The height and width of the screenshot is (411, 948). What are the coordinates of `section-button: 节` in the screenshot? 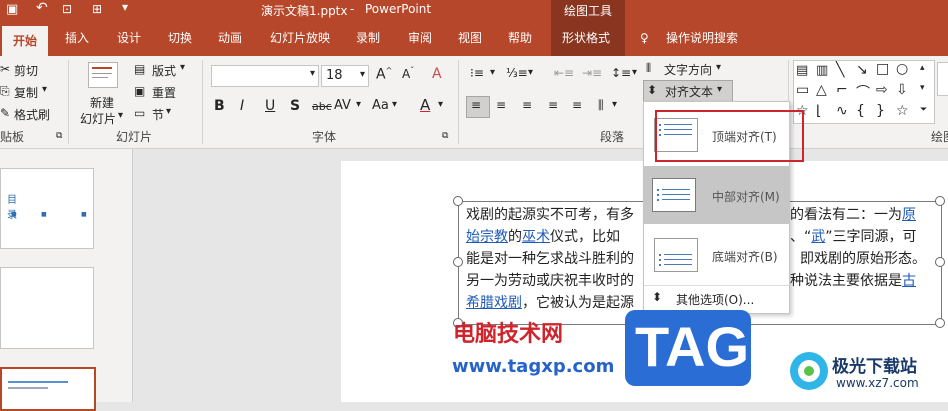 It's located at (158, 114).